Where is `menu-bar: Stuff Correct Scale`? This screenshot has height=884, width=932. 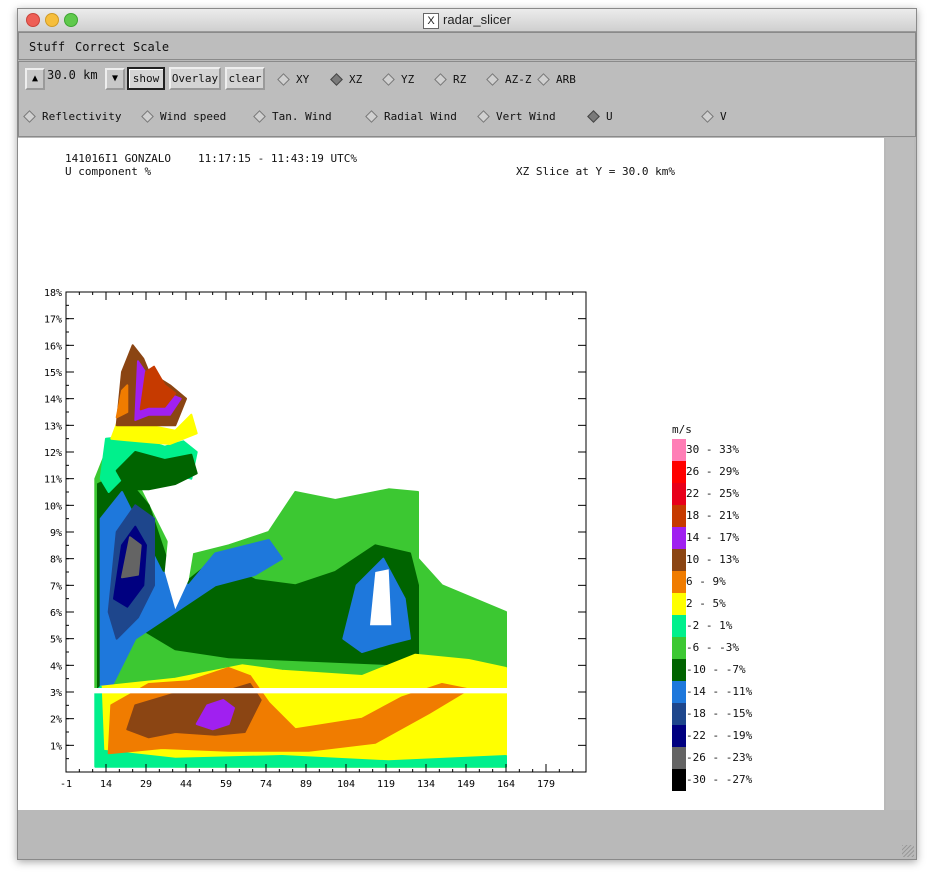 menu-bar: Stuff Correct Scale is located at coordinates (467, 46).